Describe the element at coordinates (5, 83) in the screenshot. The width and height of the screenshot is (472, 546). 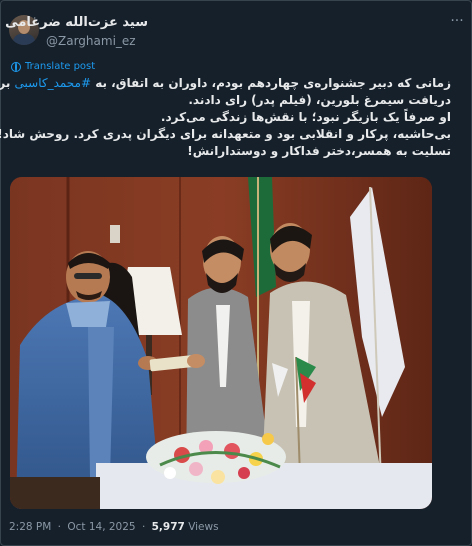
I see `tweet-line-1-after: برای` at that location.